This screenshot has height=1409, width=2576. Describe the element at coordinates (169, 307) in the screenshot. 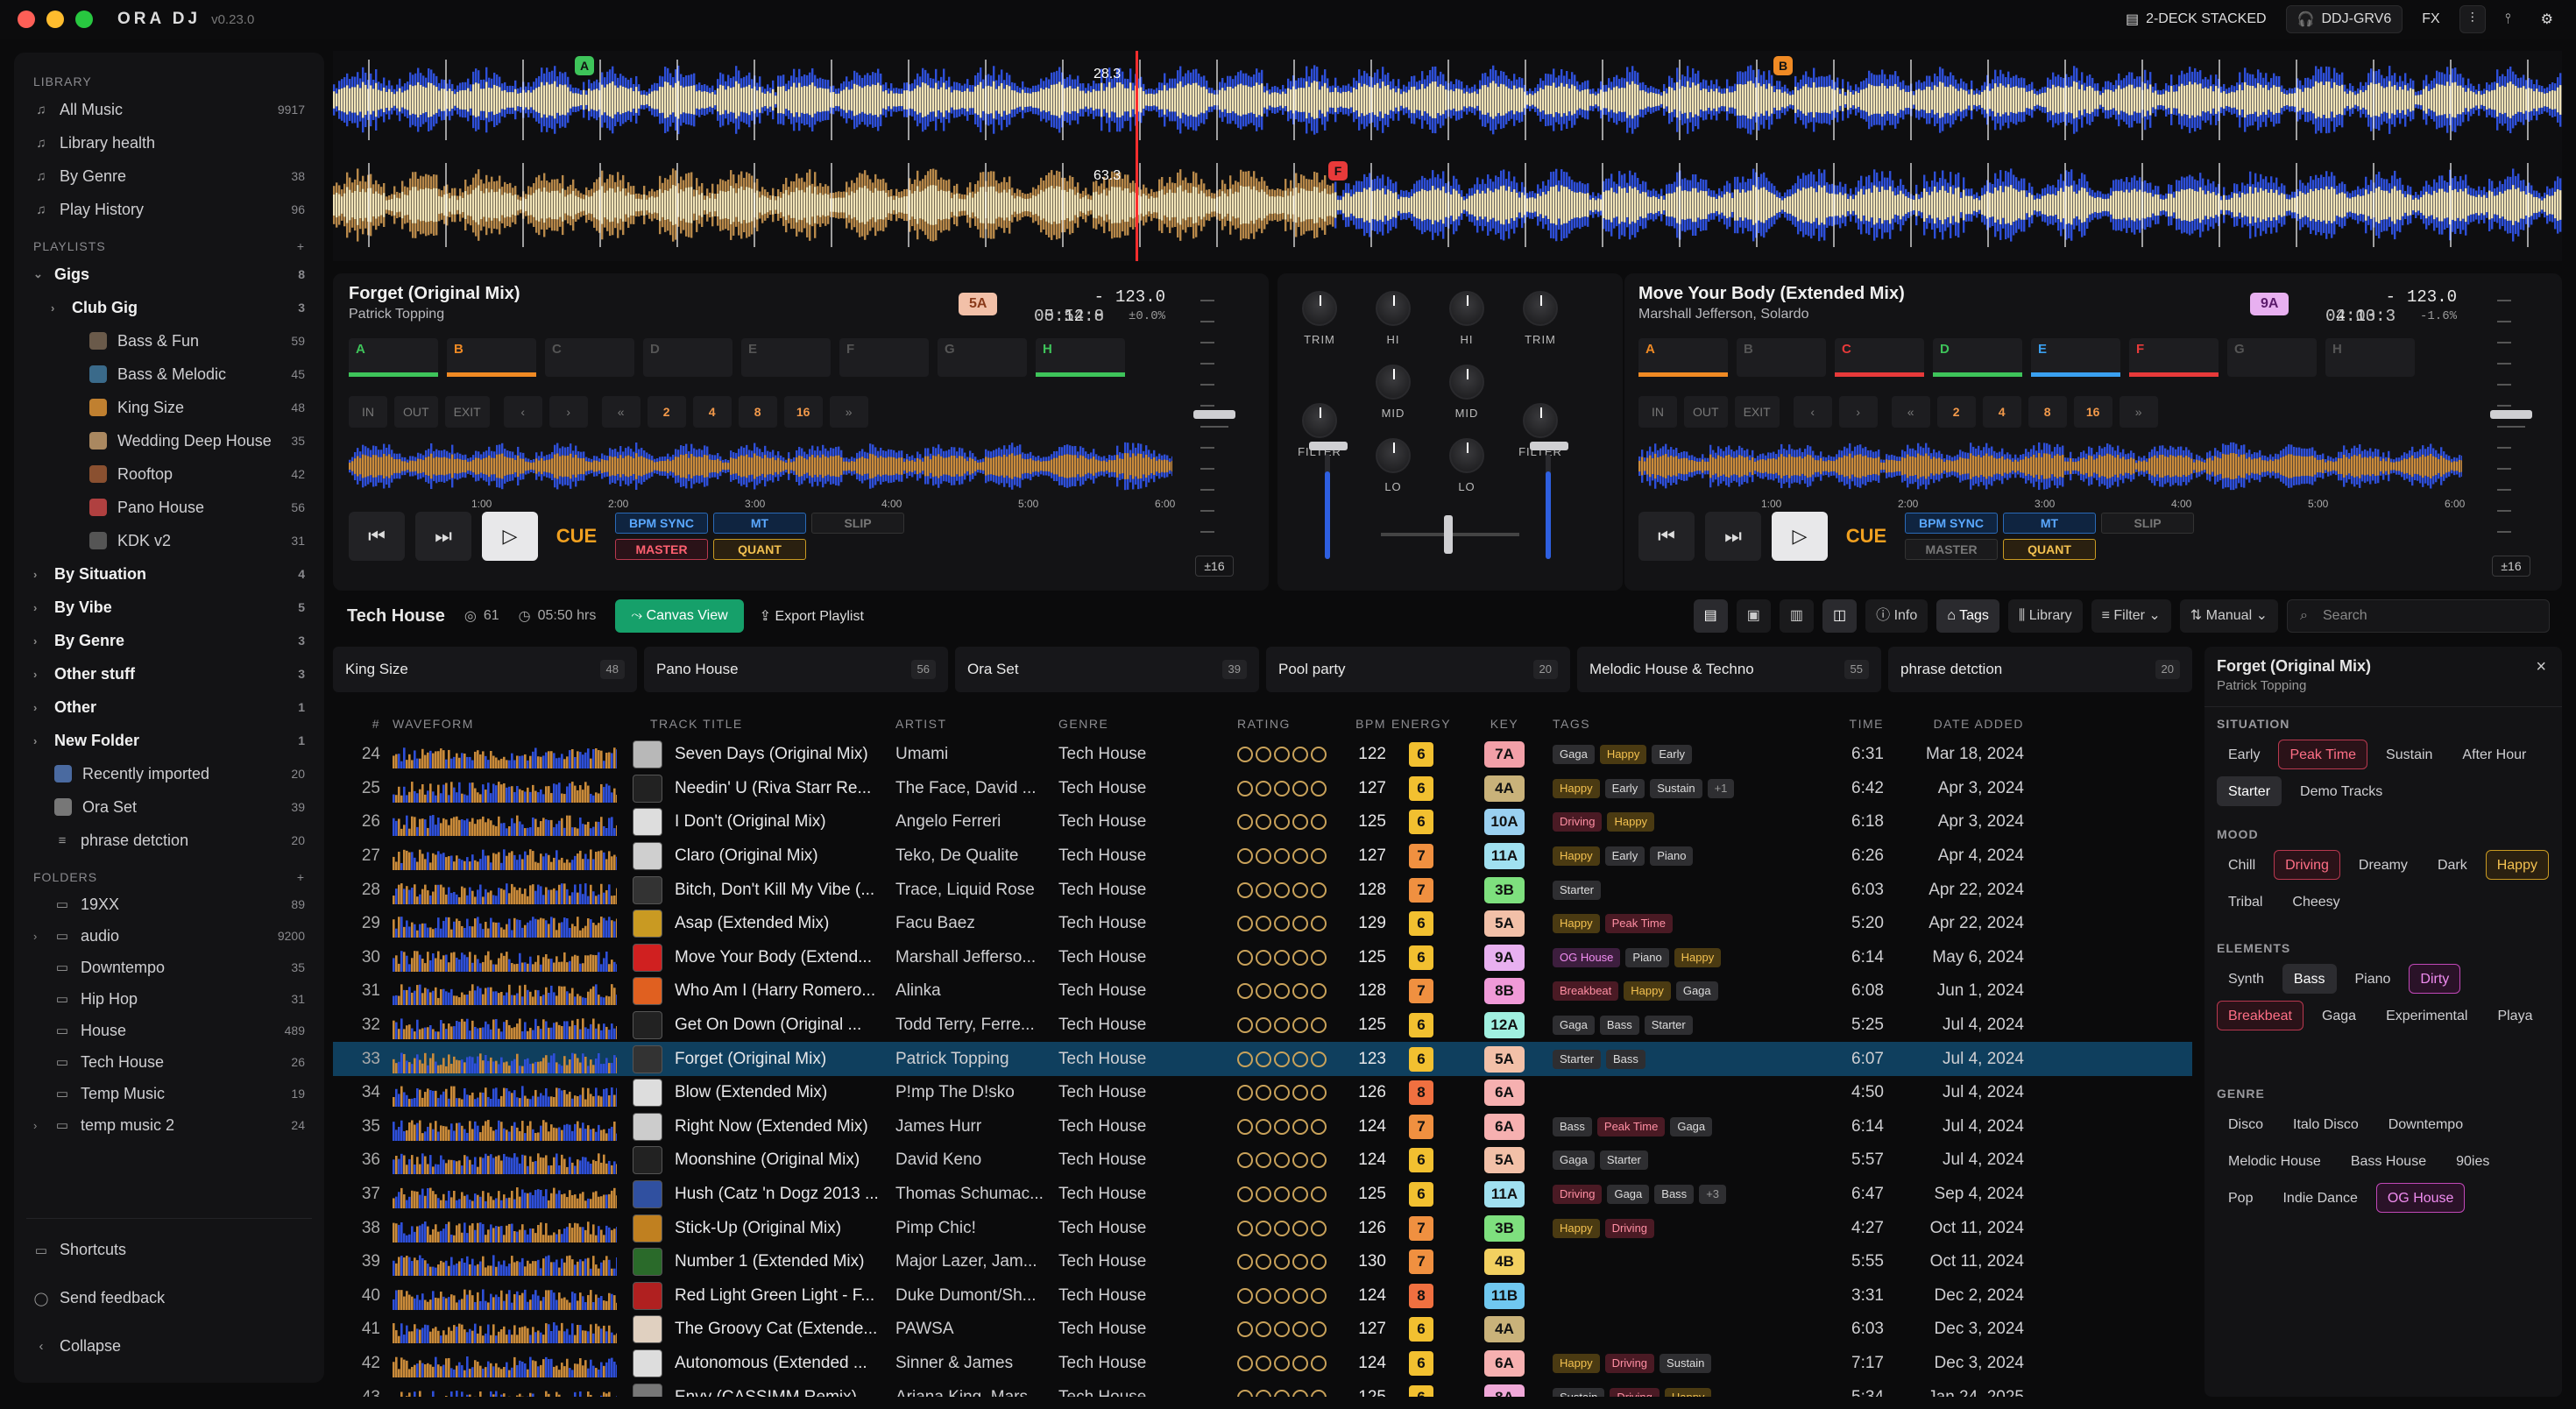

I see `playlist-item: › Club Gig 3` at that location.